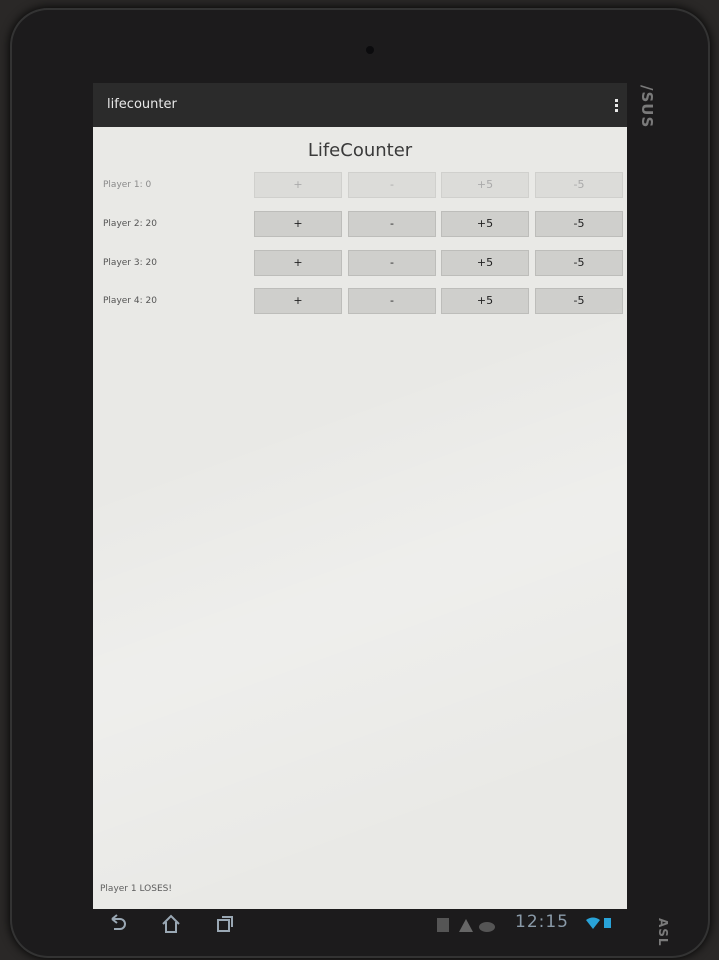 The image size is (719, 960). What do you see at coordinates (370, 50) in the screenshot?
I see `camera-icon` at bounding box center [370, 50].